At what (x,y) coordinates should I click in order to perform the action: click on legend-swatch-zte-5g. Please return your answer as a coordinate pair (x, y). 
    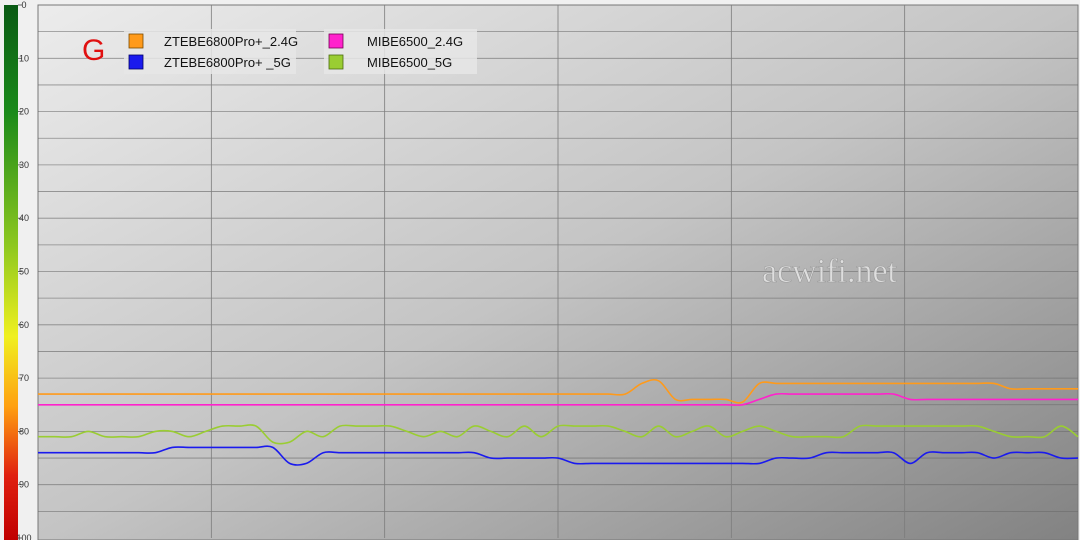
    Looking at the image, I should click on (136, 62).